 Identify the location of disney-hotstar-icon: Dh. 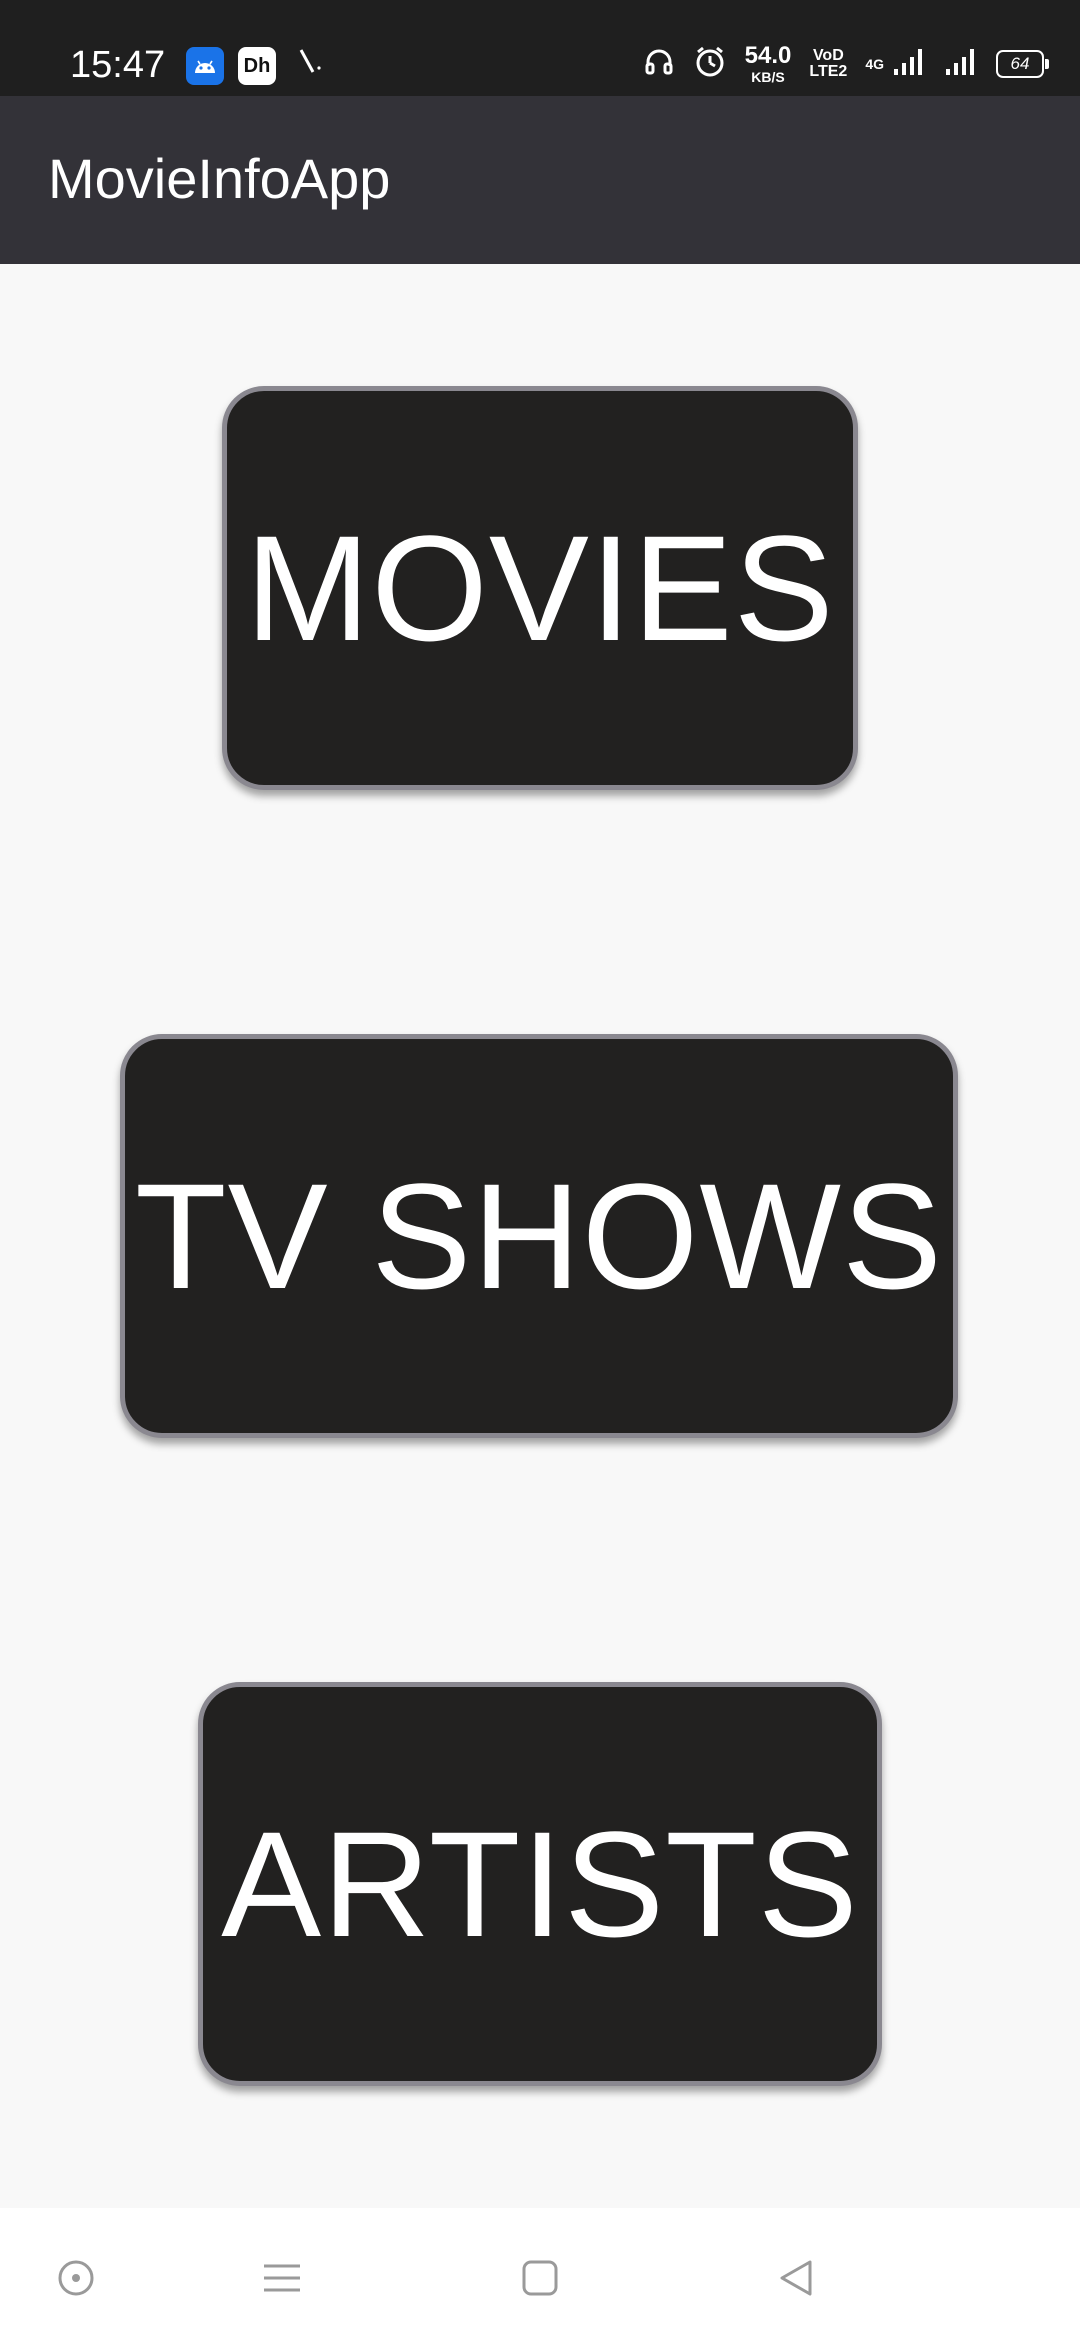
(257, 66).